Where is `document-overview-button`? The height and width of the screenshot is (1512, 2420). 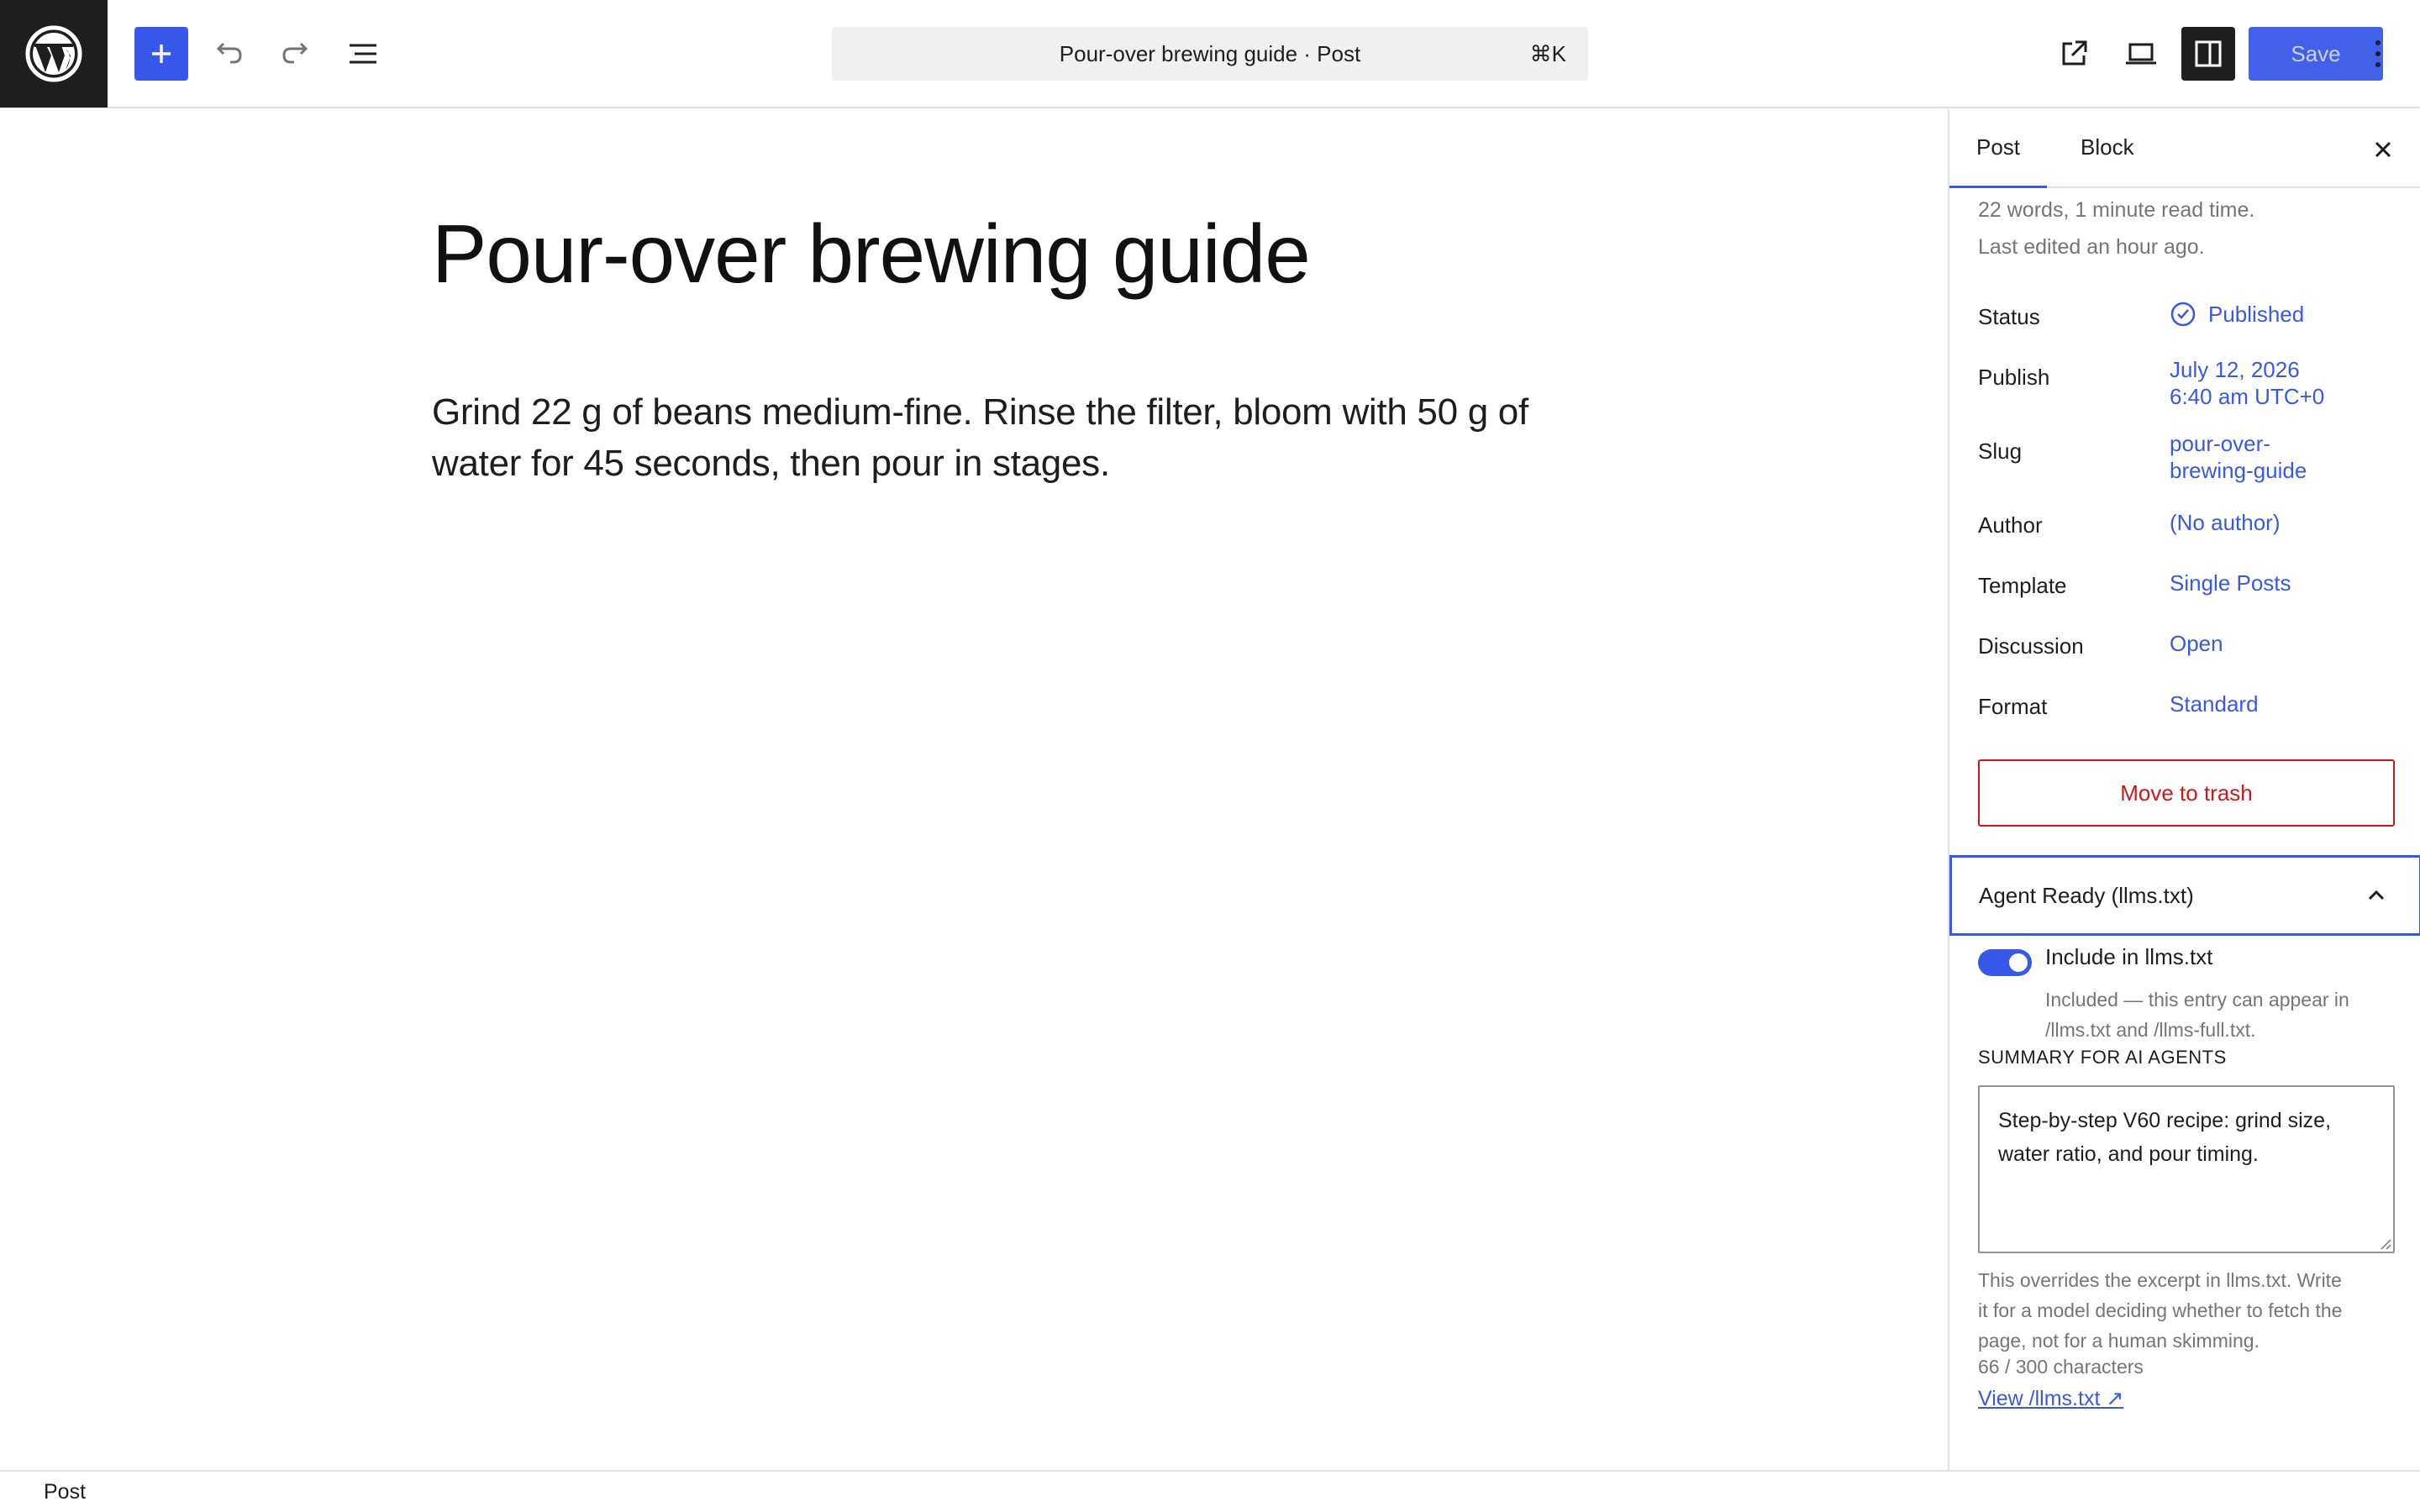 document-overview-button is located at coordinates (363, 54).